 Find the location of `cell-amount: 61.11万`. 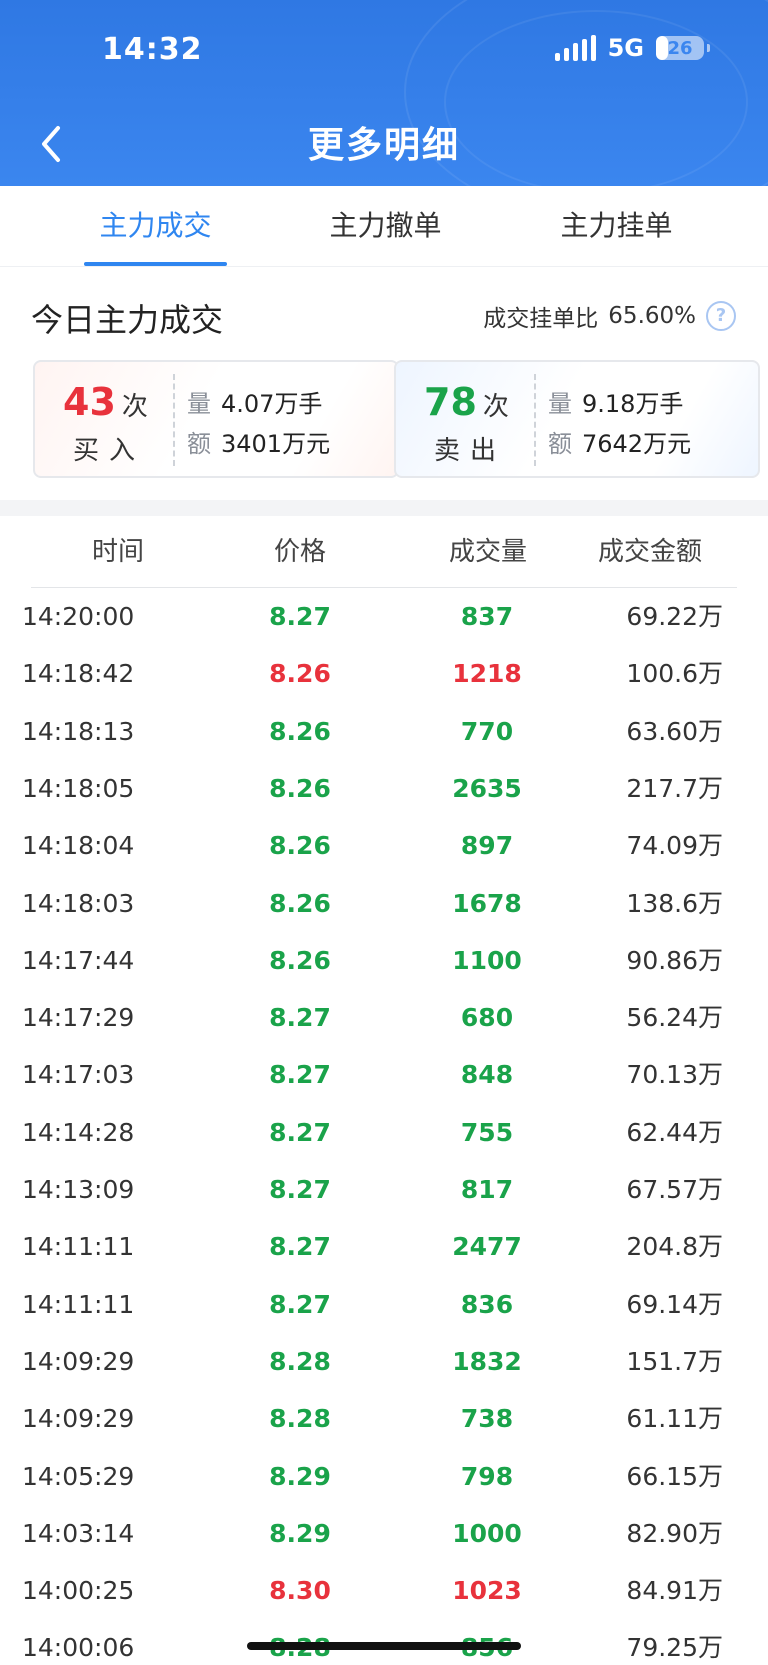

cell-amount: 61.11万 is located at coordinates (674, 1419).